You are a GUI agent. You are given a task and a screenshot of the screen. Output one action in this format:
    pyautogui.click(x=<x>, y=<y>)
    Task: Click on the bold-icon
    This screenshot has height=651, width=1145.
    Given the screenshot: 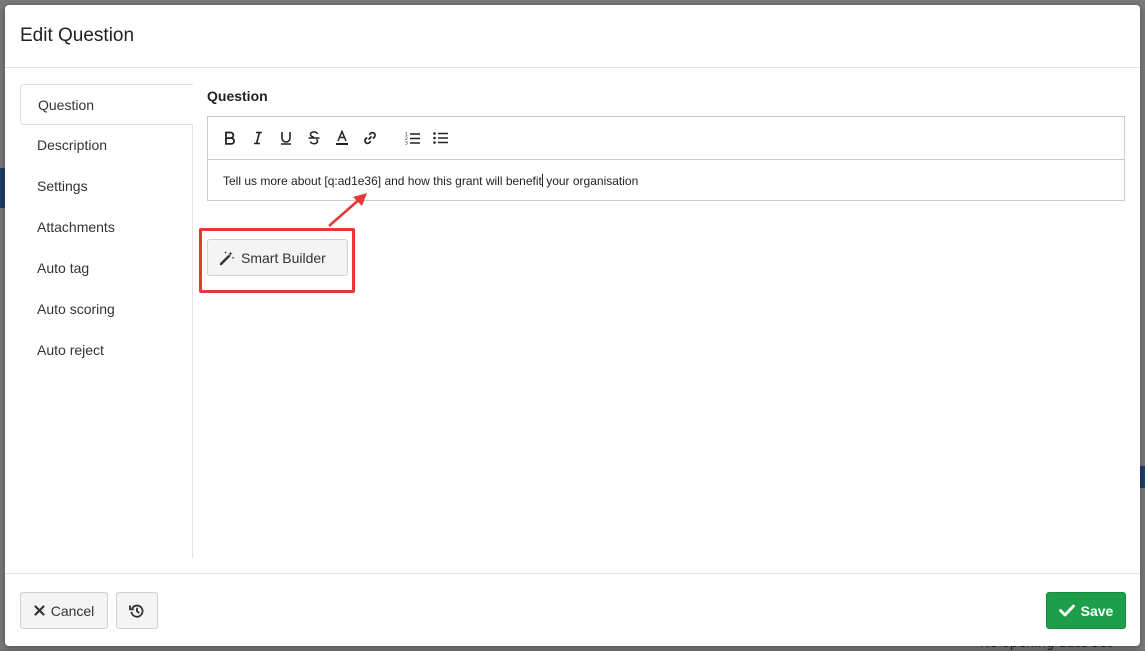 What is the action you would take?
    pyautogui.click(x=230, y=138)
    